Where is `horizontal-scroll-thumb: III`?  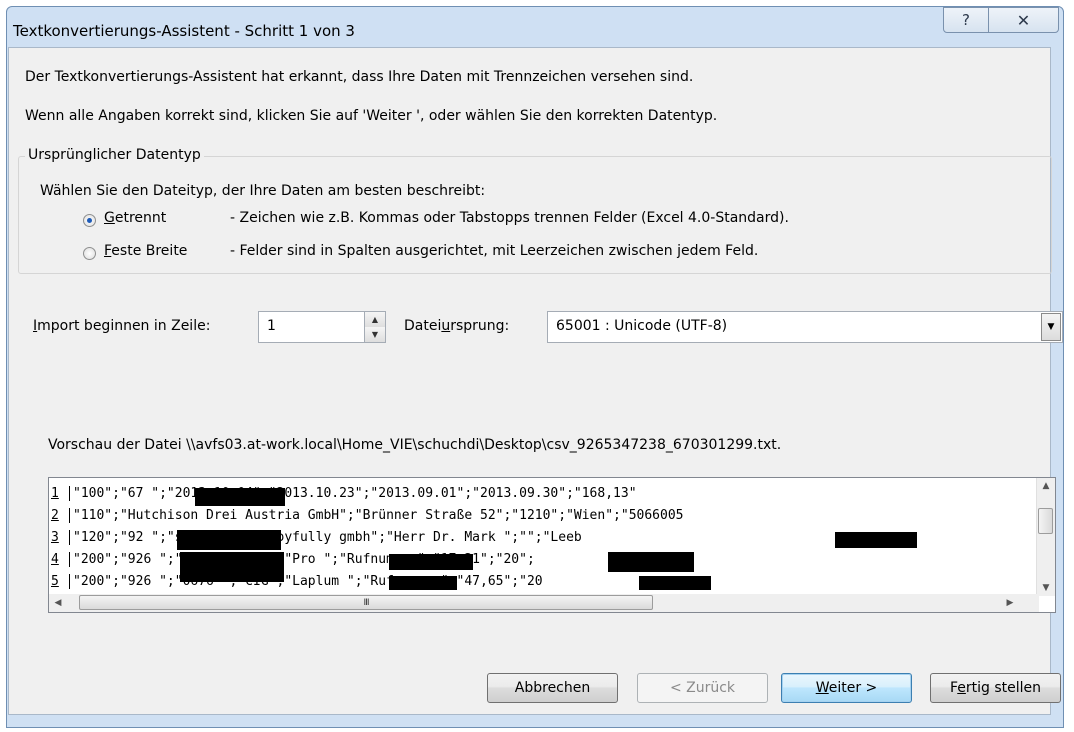
horizontal-scroll-thumb: III is located at coordinates (366, 602).